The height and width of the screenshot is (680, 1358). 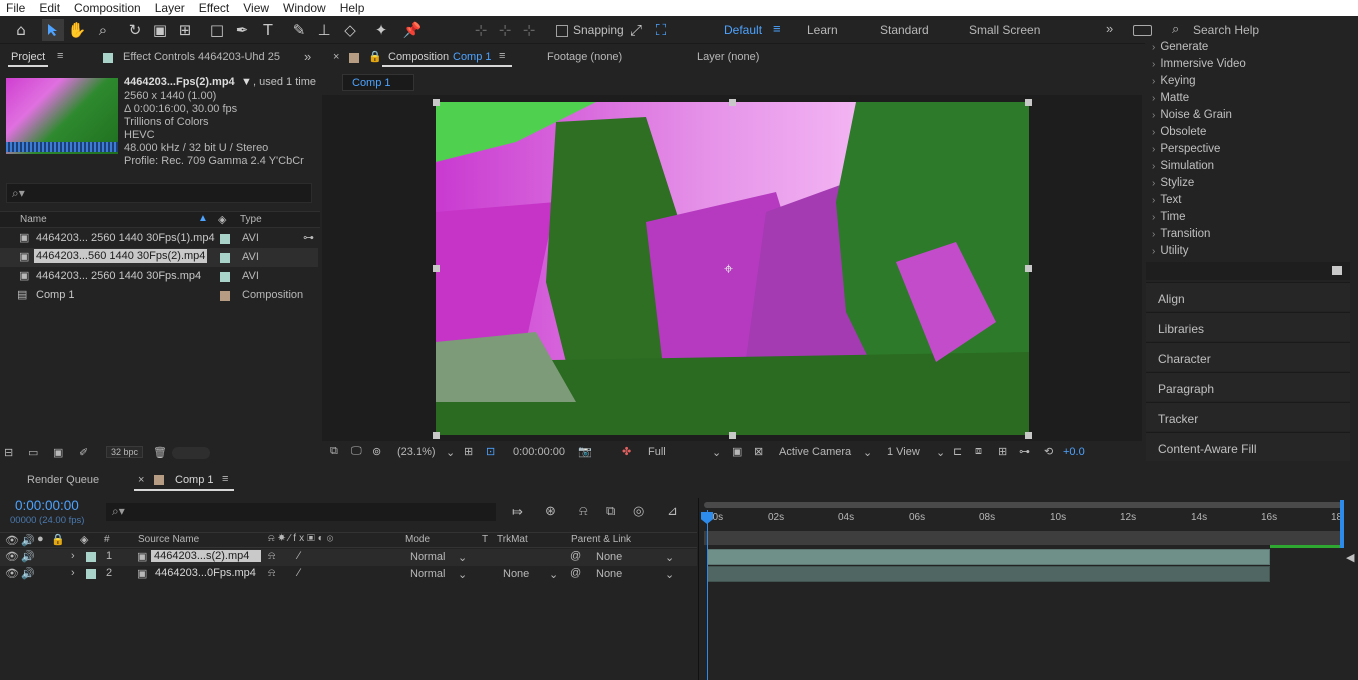 What do you see at coordinates (957, 451) in the screenshot?
I see `toggle-pixel-icon: ⊏` at bounding box center [957, 451].